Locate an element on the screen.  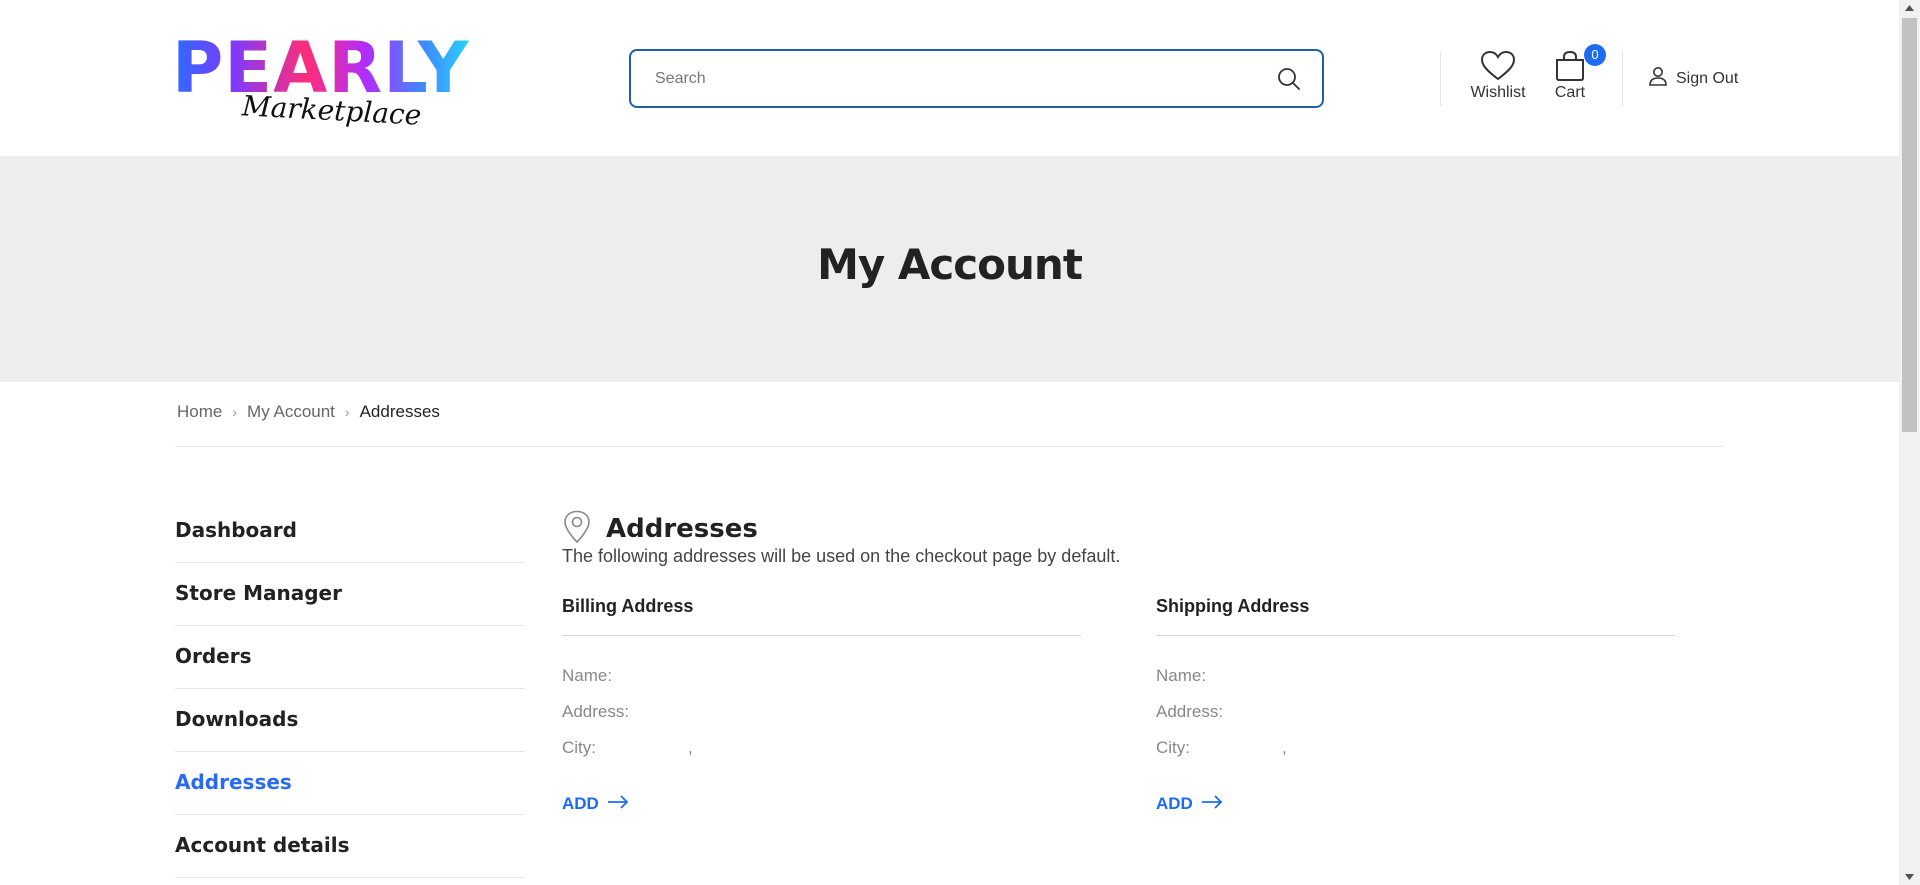
sidebar-item-account-details: Account details is located at coordinates (350, 846).